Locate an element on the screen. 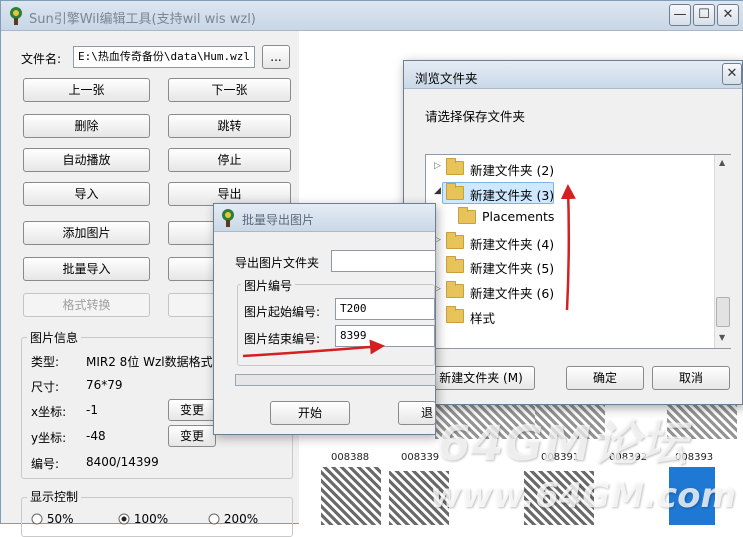 The width and height of the screenshot is (743, 537). annotation-arrow-right is located at coordinates (313, 348).